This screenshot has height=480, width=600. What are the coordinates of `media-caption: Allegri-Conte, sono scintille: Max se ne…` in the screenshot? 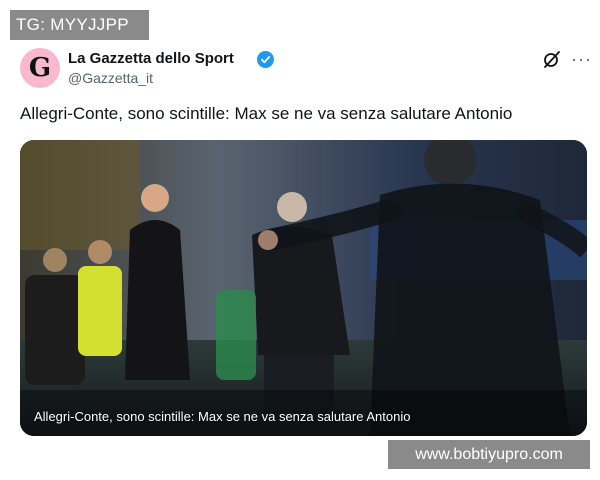 It's located at (222, 416).